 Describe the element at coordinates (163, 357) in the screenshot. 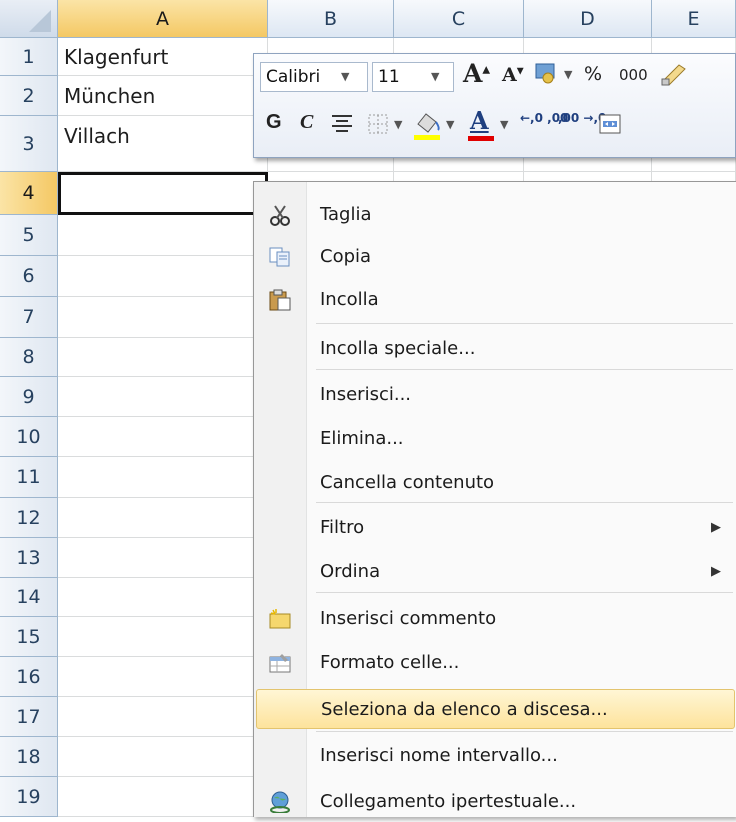

I see `cell-a8` at that location.